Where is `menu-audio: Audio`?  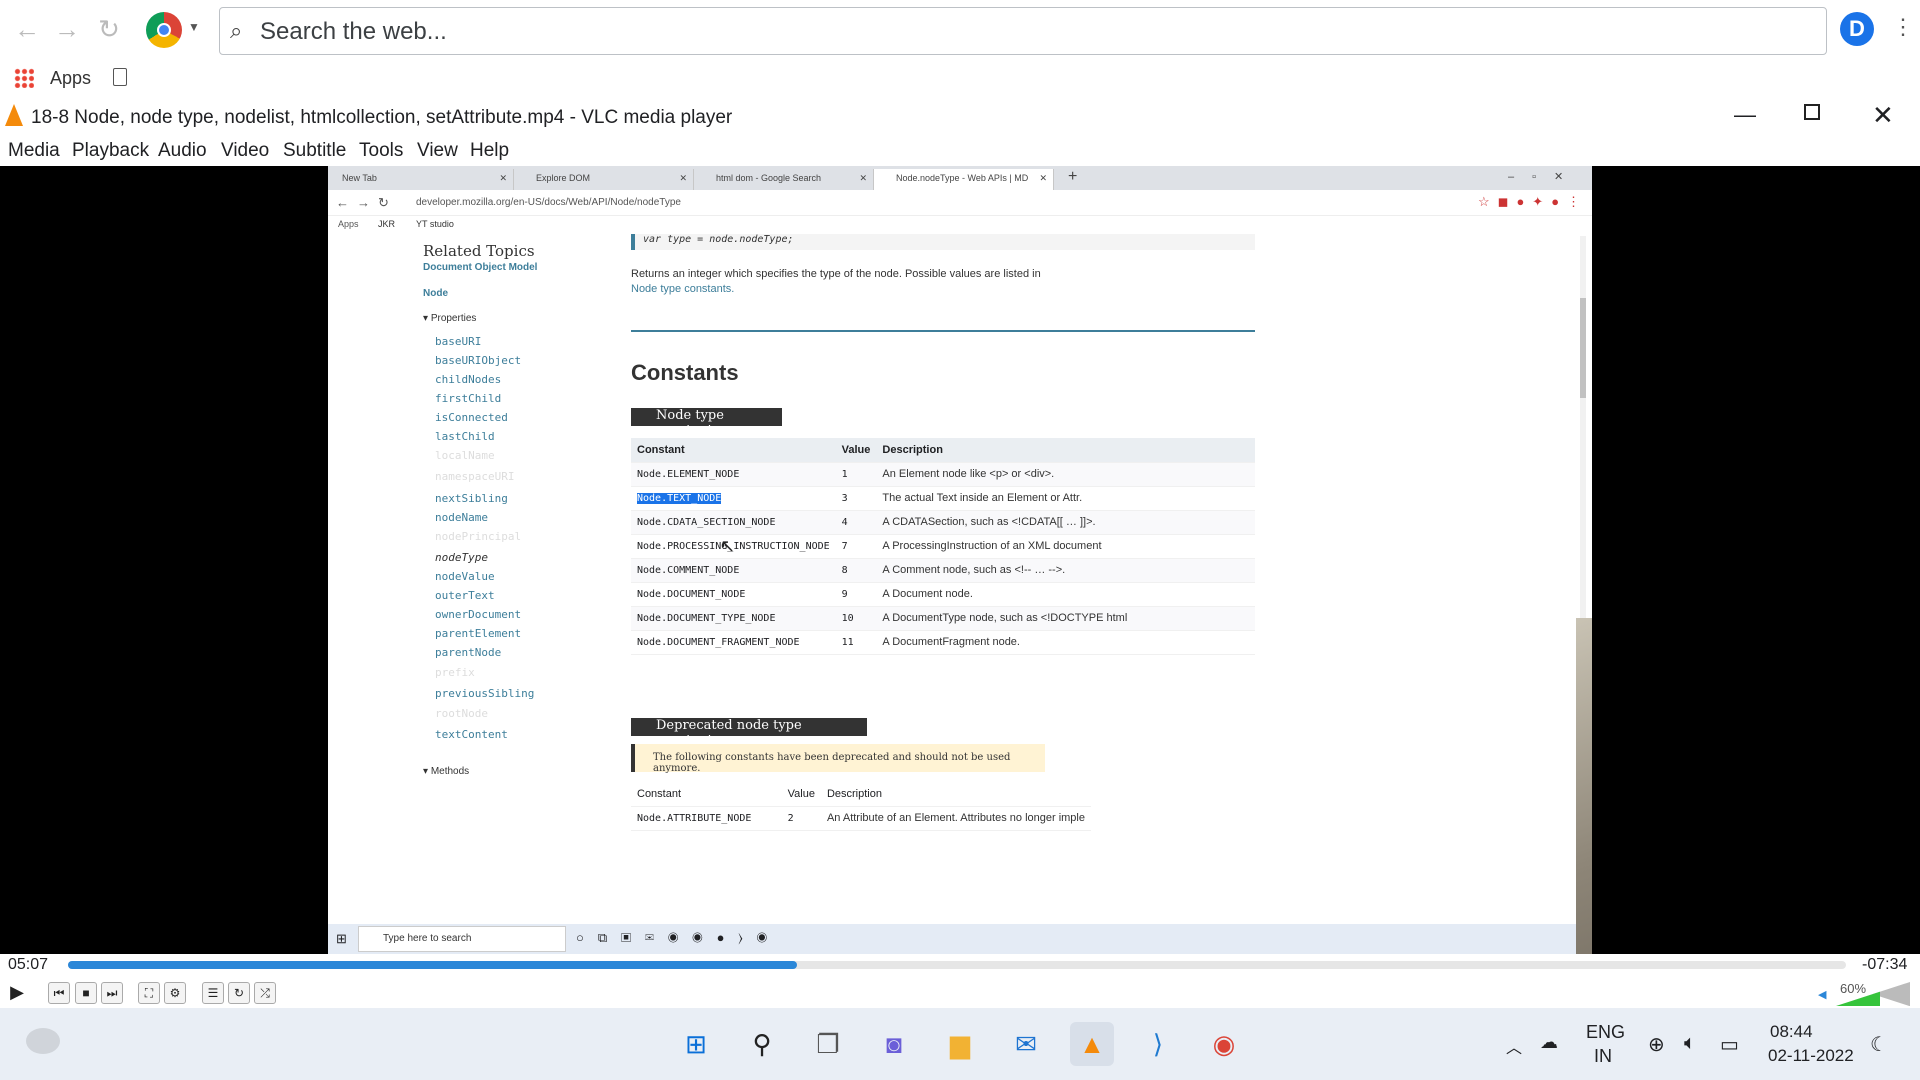
menu-audio: Audio is located at coordinates (182, 151).